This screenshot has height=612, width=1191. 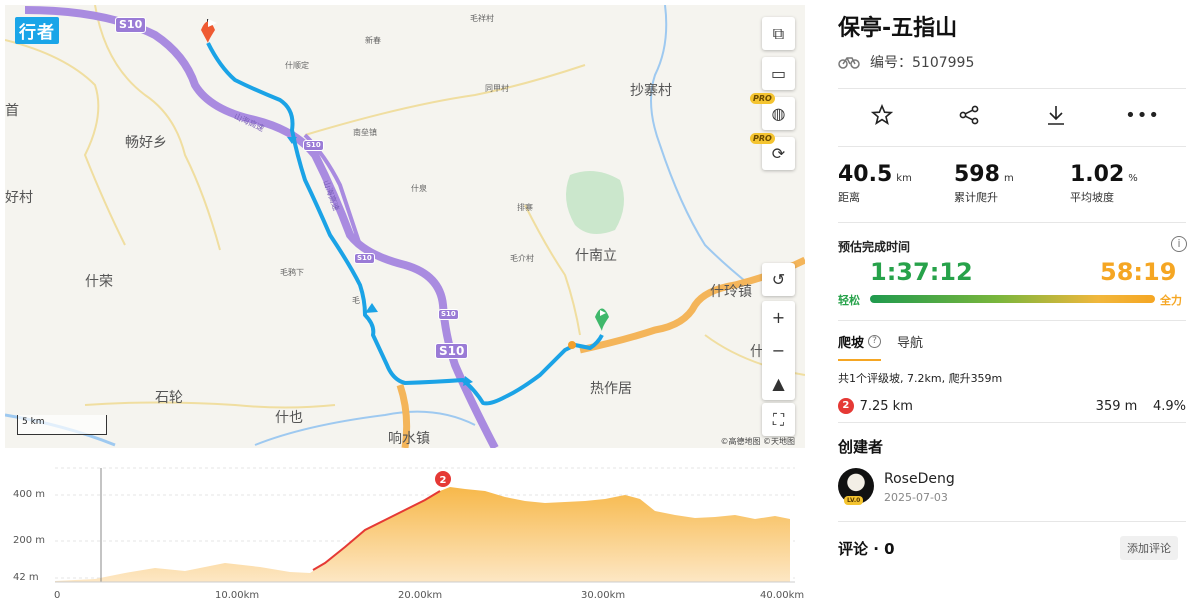 I want to click on x-tick-label: 10.00km, so click(x=237, y=595).